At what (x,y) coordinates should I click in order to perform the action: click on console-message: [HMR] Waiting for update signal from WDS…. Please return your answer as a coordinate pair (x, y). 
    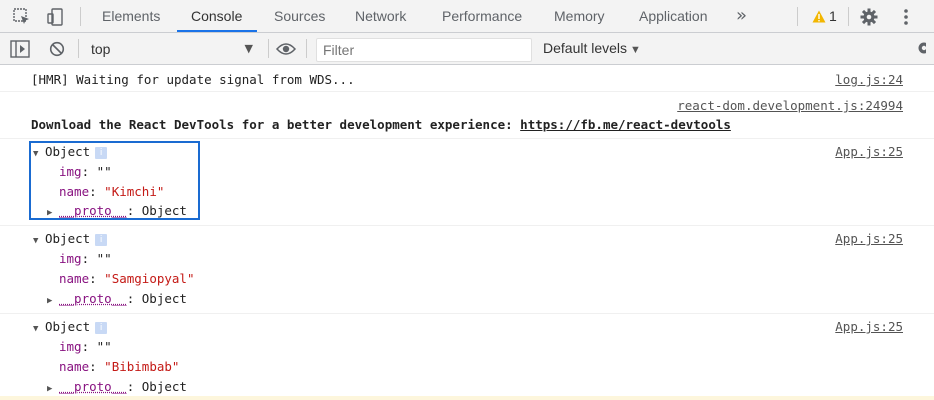
    Looking at the image, I should click on (467, 79).